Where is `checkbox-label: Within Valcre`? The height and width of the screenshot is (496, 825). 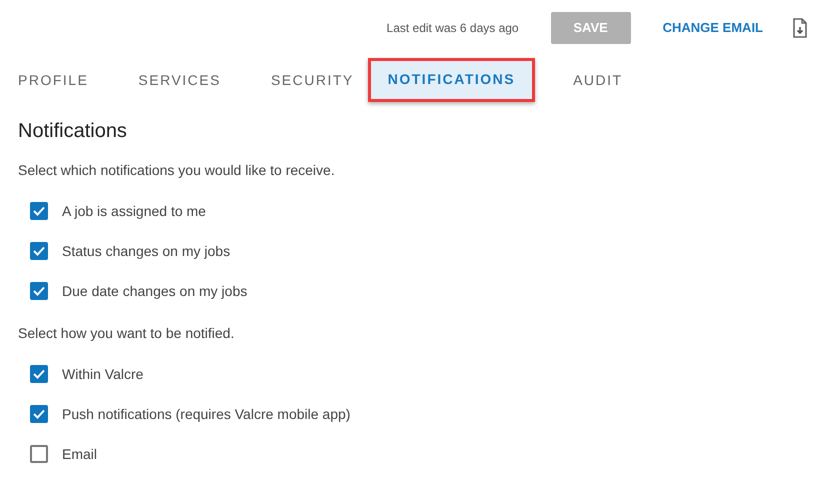
checkbox-label: Within Valcre is located at coordinates (103, 374).